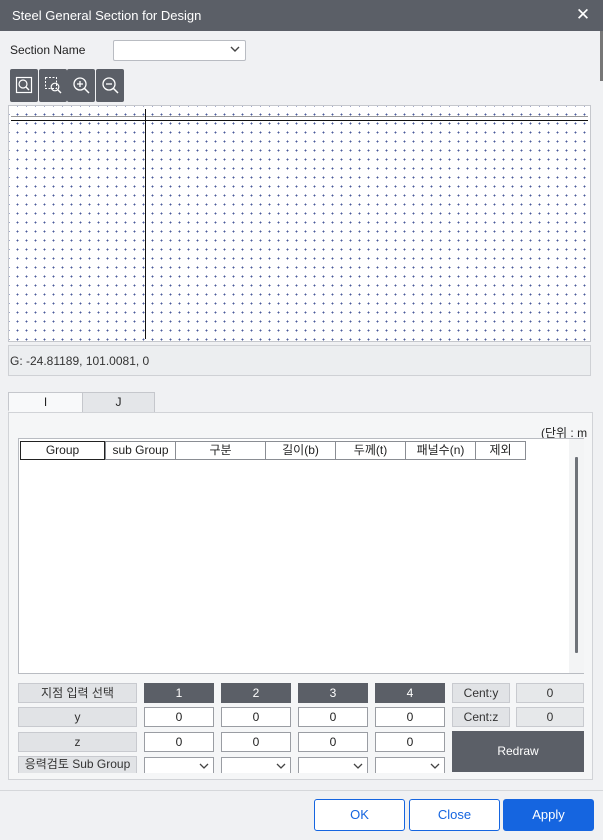 Image resolution: width=603 pixels, height=840 pixels. Describe the element at coordinates (550, 693) in the screenshot. I see `cent-y-value: 0` at that location.